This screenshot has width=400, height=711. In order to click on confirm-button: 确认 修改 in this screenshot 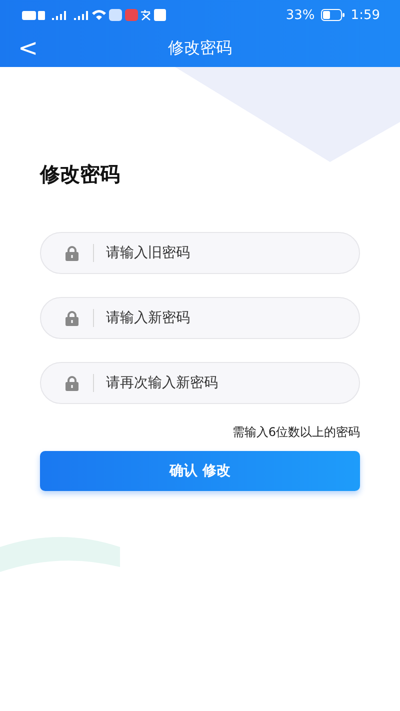, I will do `click(200, 471)`.